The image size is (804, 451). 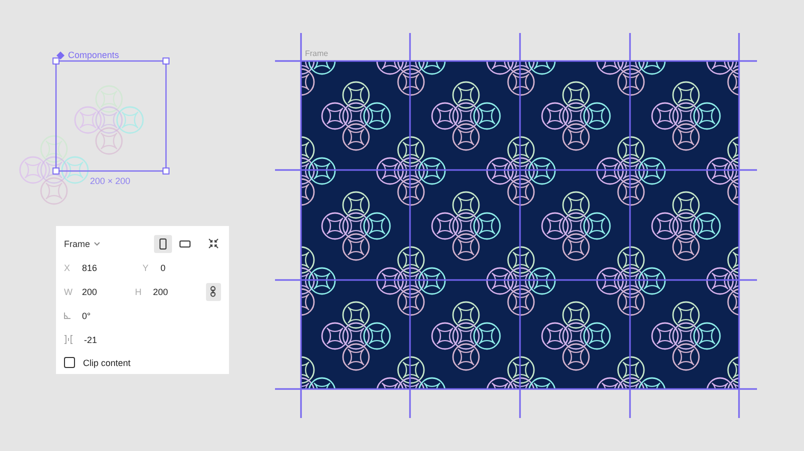 What do you see at coordinates (97, 244) in the screenshot?
I see `chevron-down-icon` at bounding box center [97, 244].